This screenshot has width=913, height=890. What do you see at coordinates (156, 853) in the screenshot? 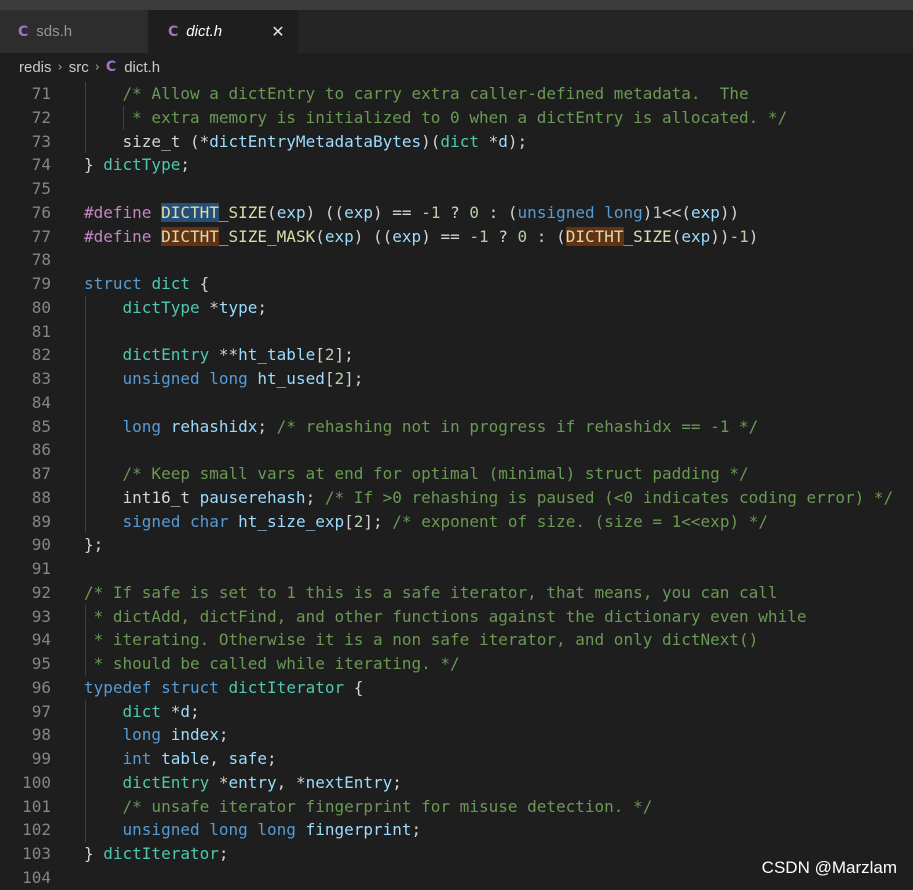
I see `code-text: } dictIterator;` at bounding box center [156, 853].